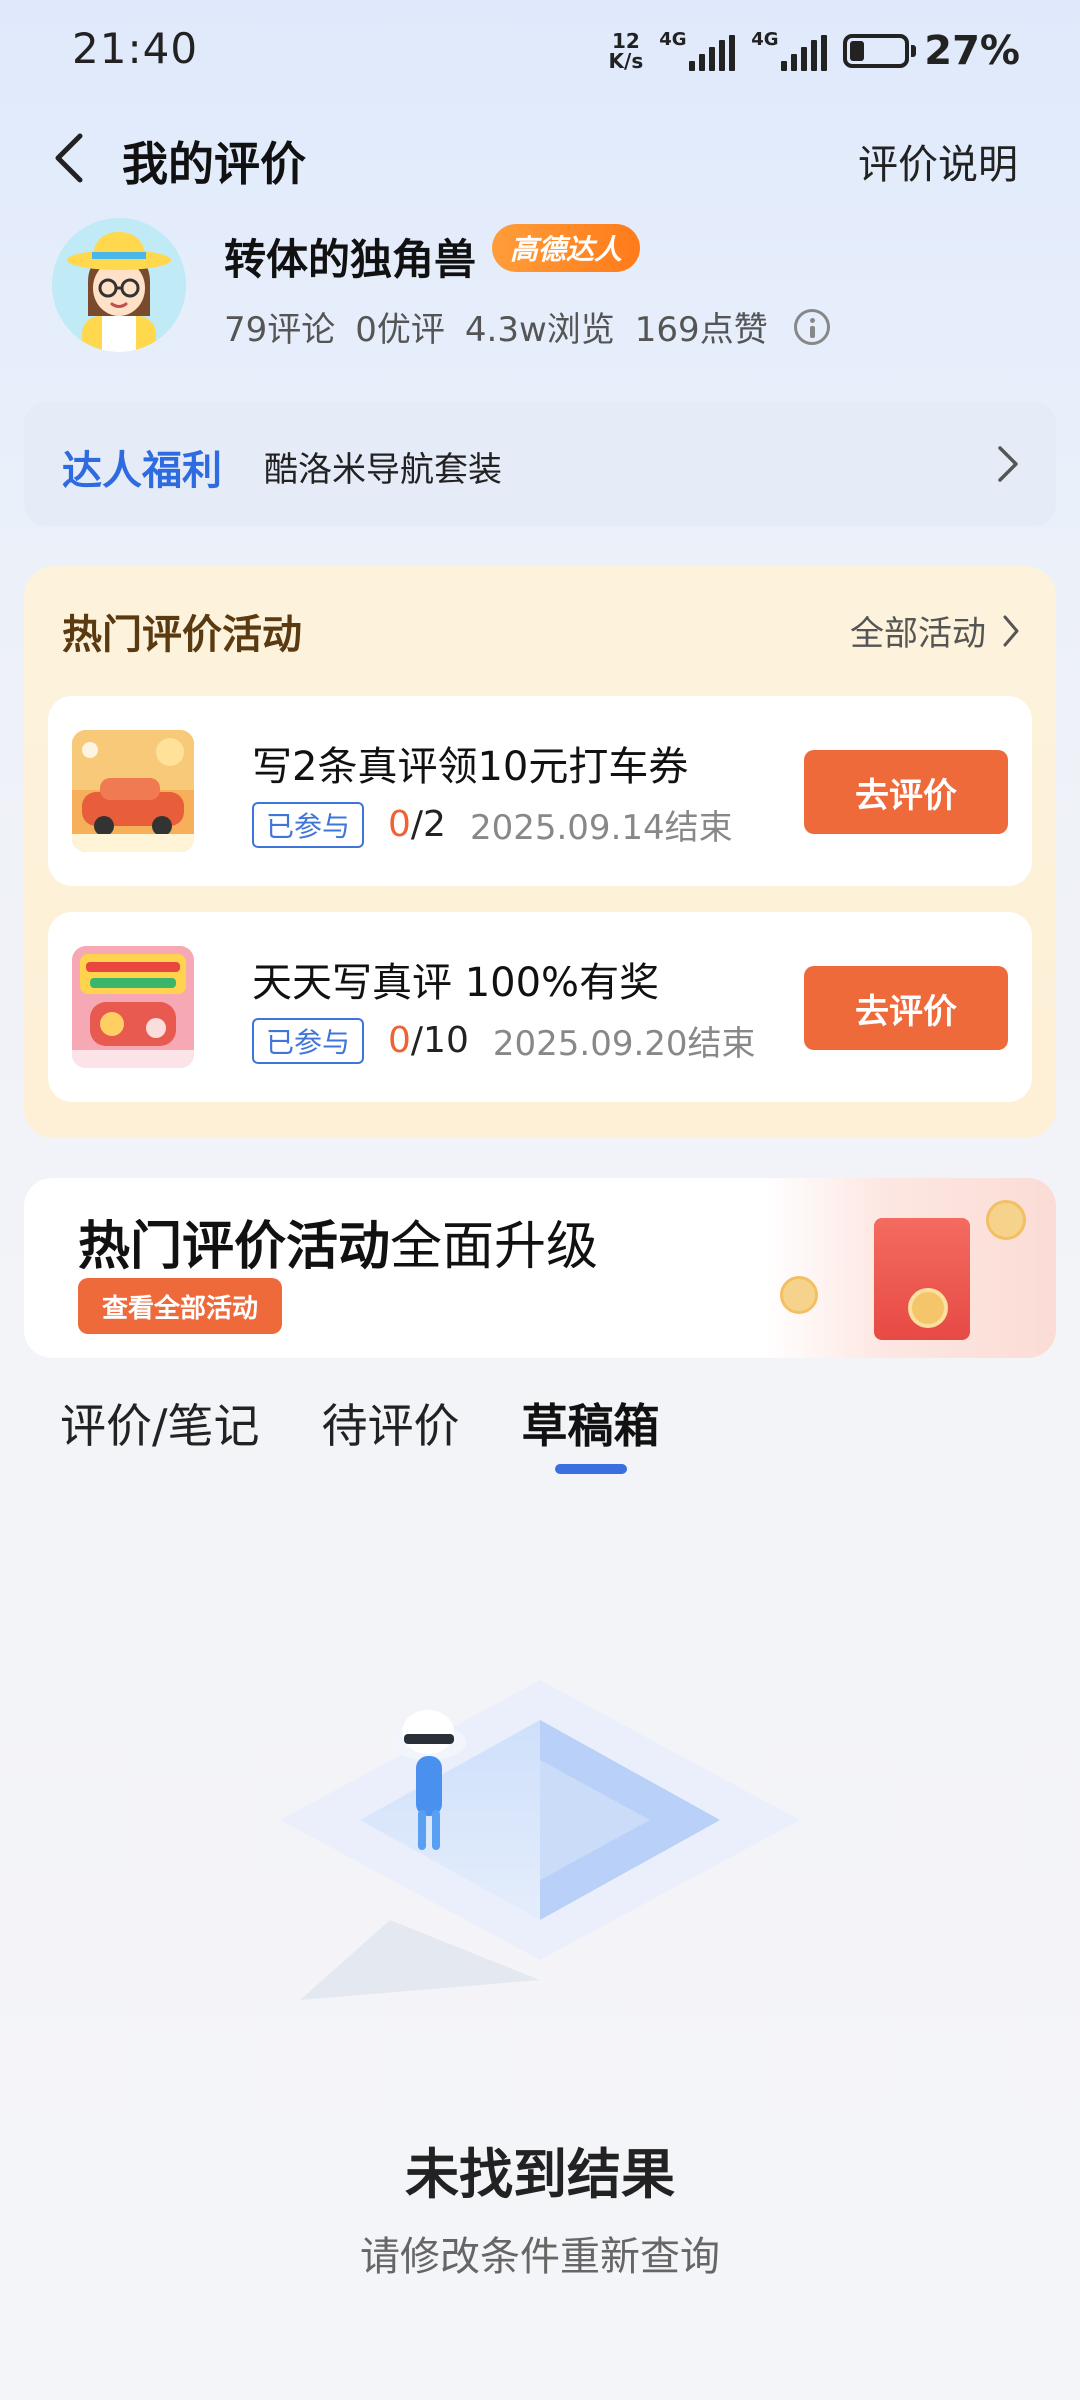 Image resolution: width=1080 pixels, height=2400 pixels. I want to click on status-time: 21:40, so click(135, 48).